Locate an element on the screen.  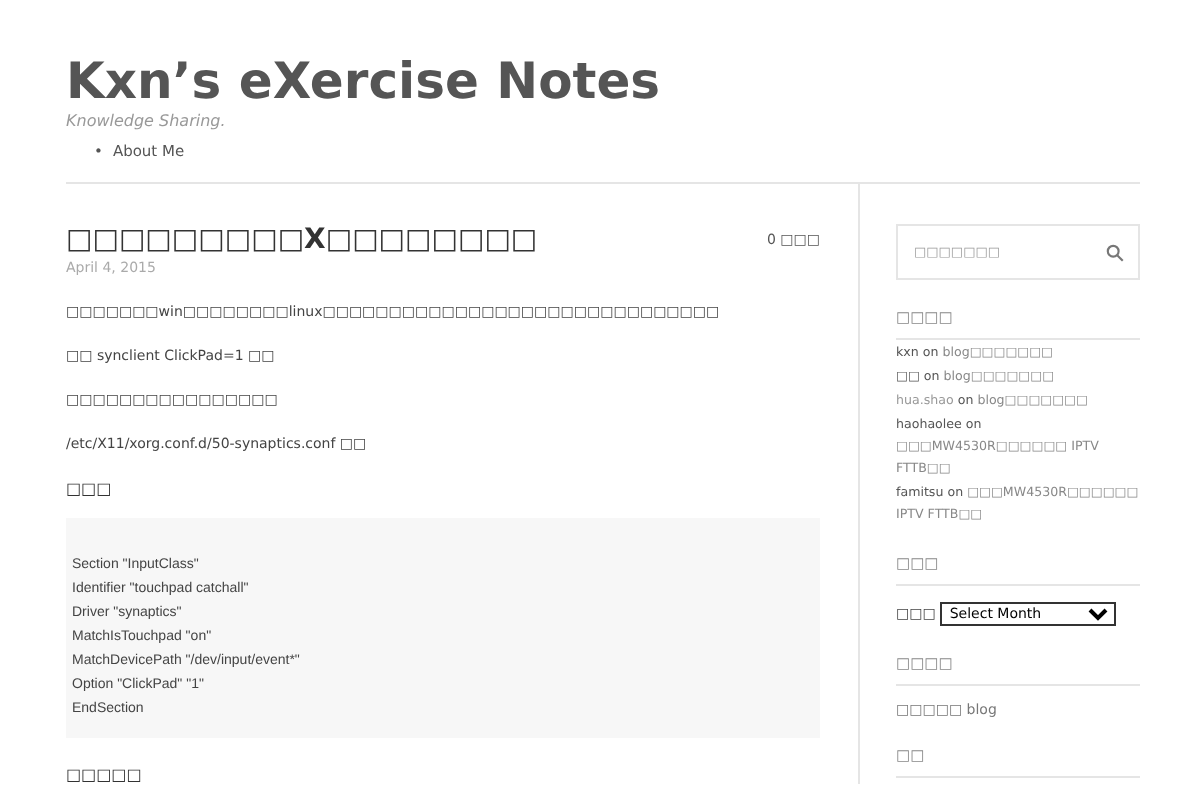
site-title: Kxn’s eXercise Notes is located at coordinates (603, 56).